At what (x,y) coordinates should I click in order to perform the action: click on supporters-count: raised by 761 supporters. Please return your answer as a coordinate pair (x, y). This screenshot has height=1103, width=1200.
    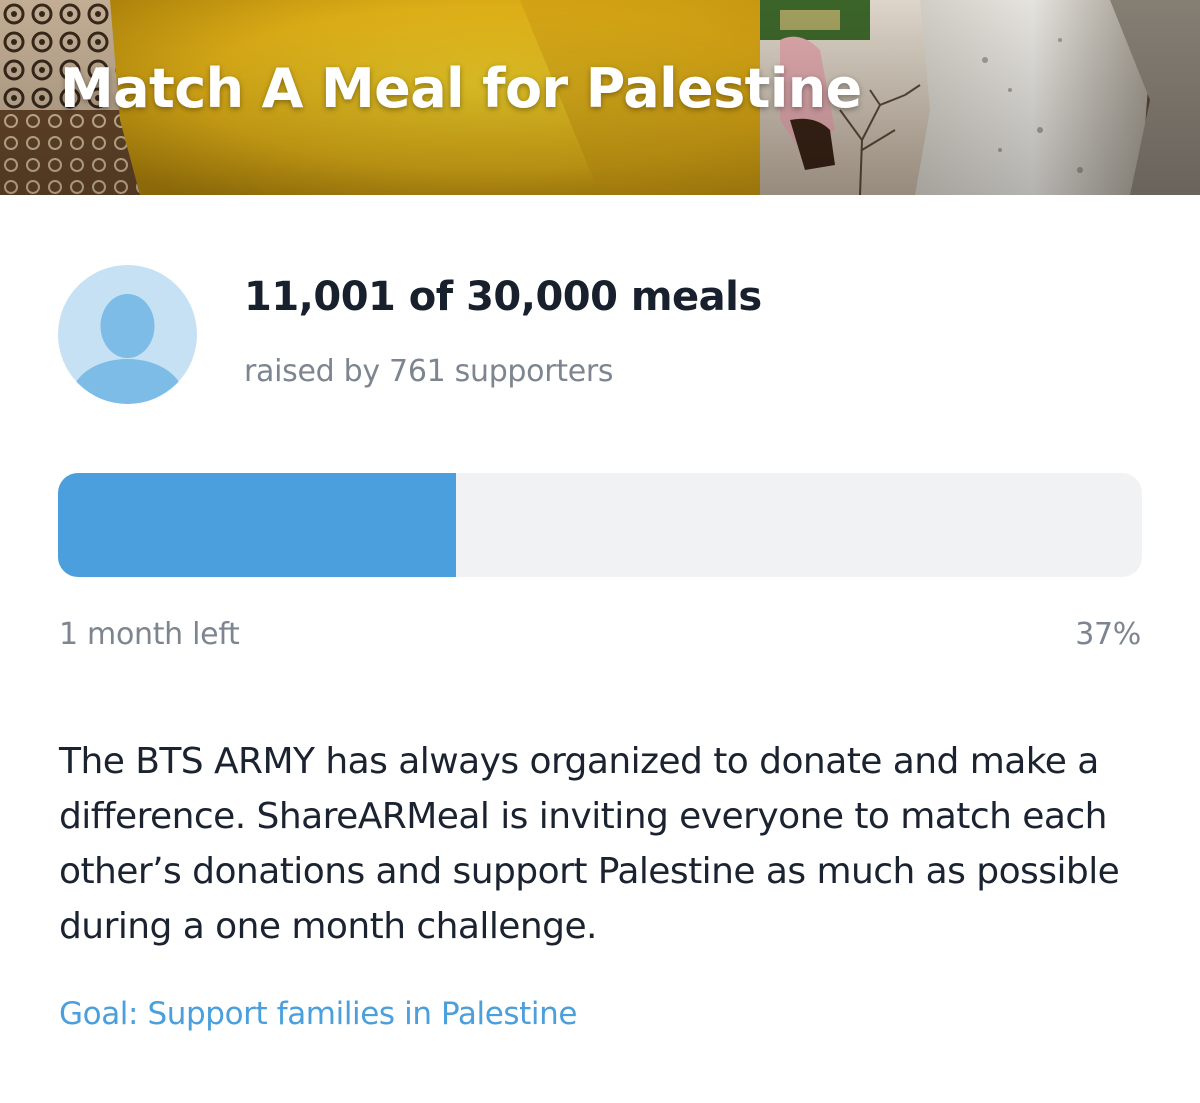
    Looking at the image, I should click on (429, 371).